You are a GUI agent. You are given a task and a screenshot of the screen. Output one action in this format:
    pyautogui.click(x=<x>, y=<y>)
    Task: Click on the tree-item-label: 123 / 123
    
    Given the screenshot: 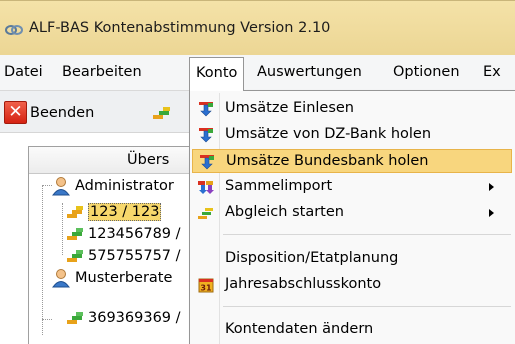 What is the action you would take?
    pyautogui.click(x=125, y=212)
    